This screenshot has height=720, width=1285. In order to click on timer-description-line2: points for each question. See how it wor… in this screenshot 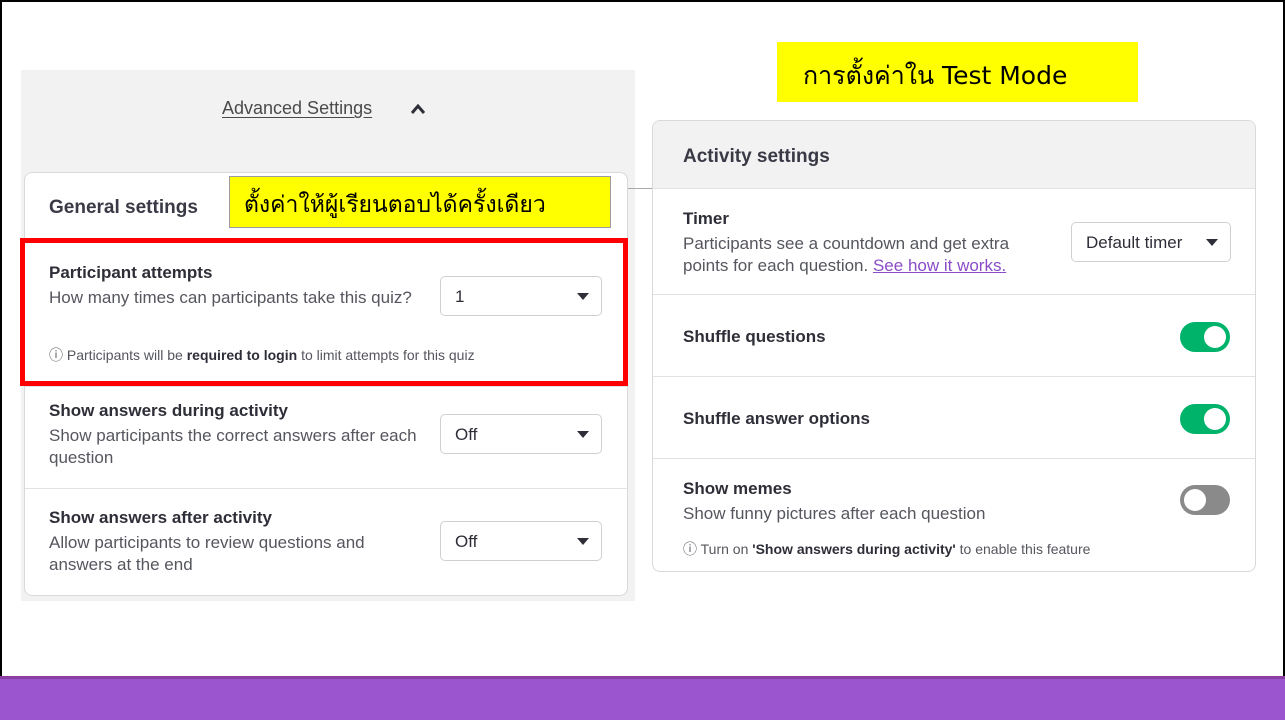, I will do `click(845, 265)`.